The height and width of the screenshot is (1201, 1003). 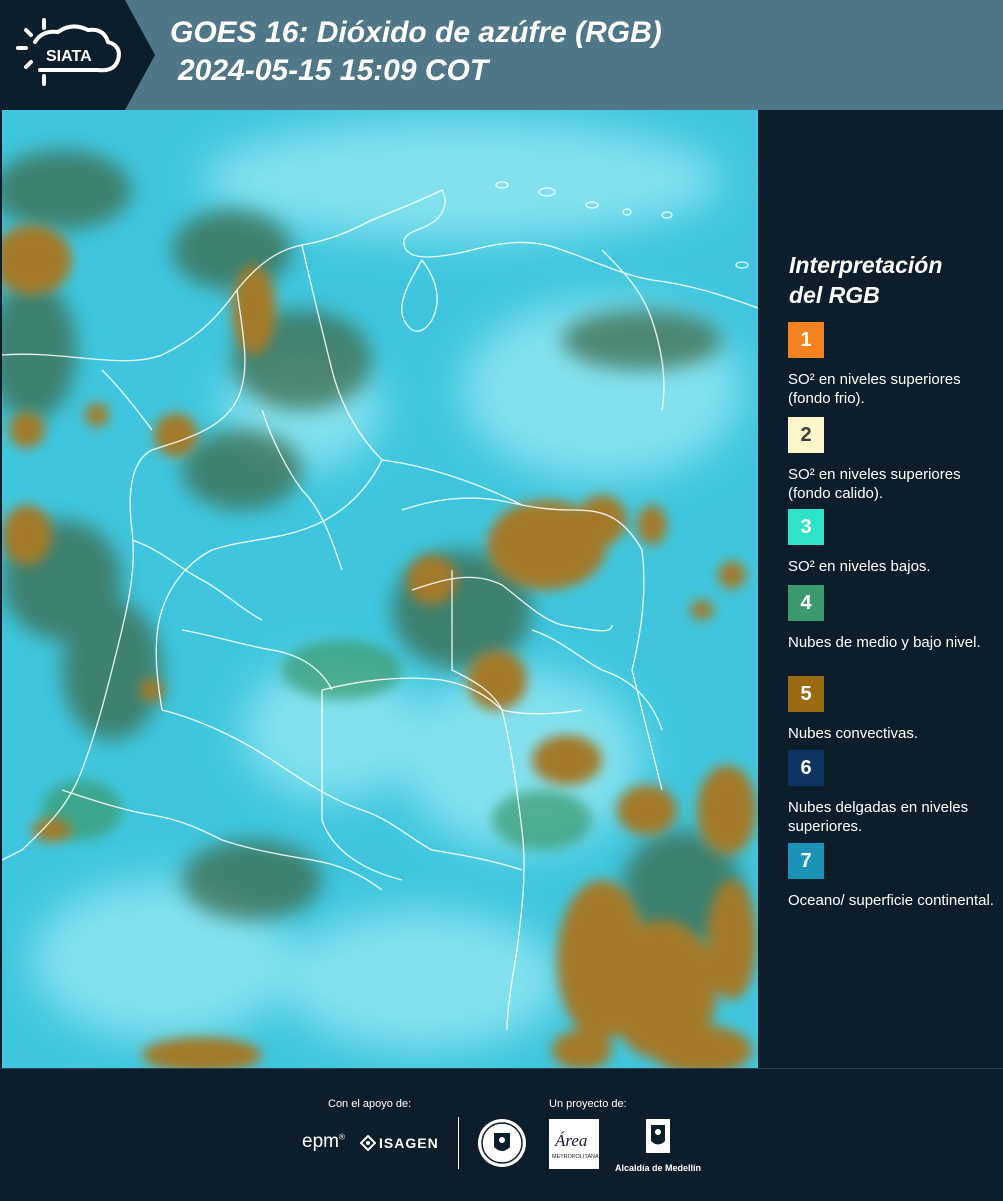 I want to click on legend-item-5: 5 Nubes convectivas., so click(x=893, y=709).